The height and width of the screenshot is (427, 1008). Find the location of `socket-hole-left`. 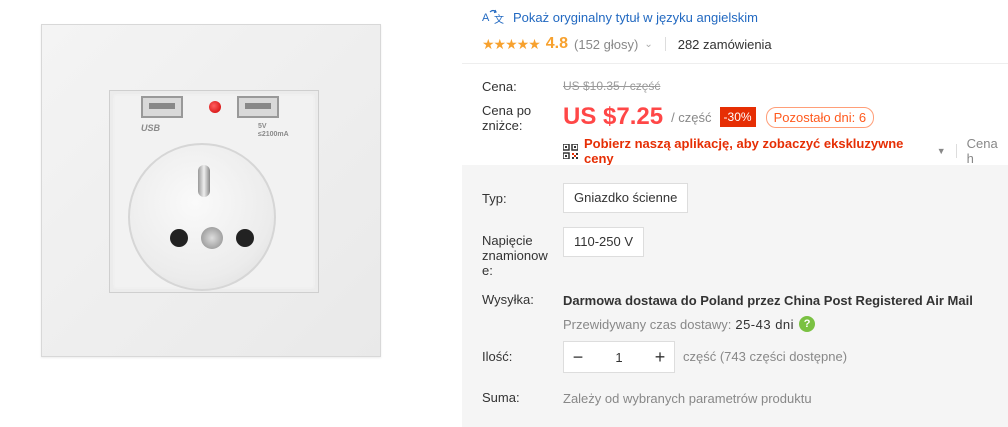

socket-hole-left is located at coordinates (179, 238).